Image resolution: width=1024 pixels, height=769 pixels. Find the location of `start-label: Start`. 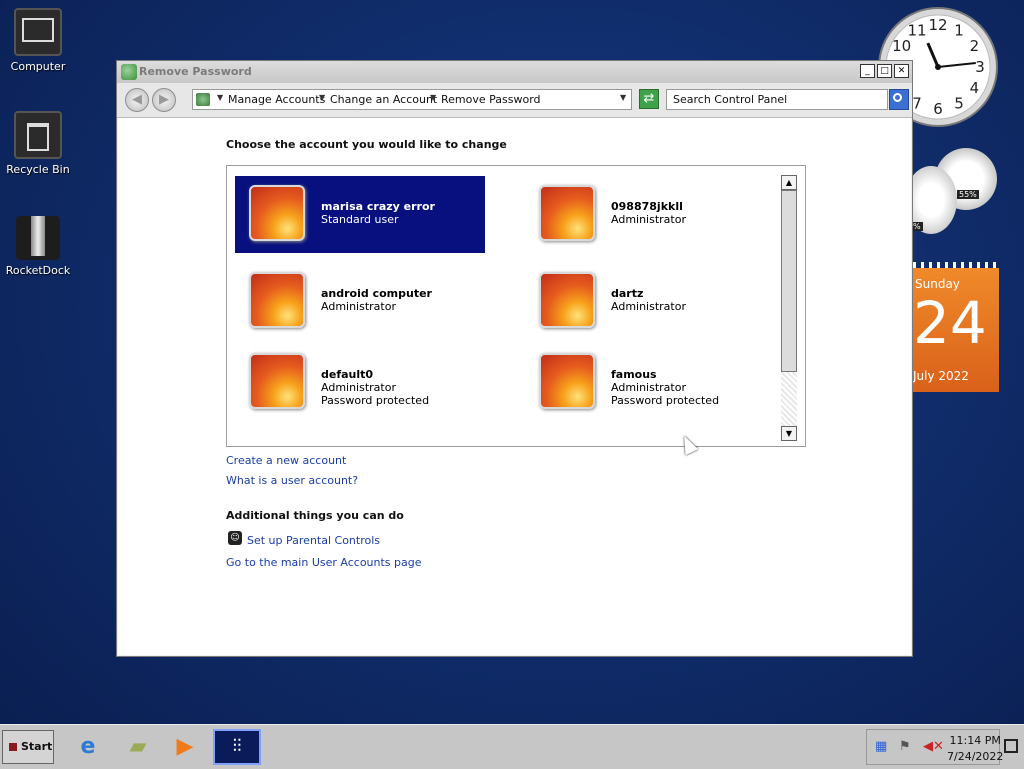

start-label: Start is located at coordinates (37, 746).